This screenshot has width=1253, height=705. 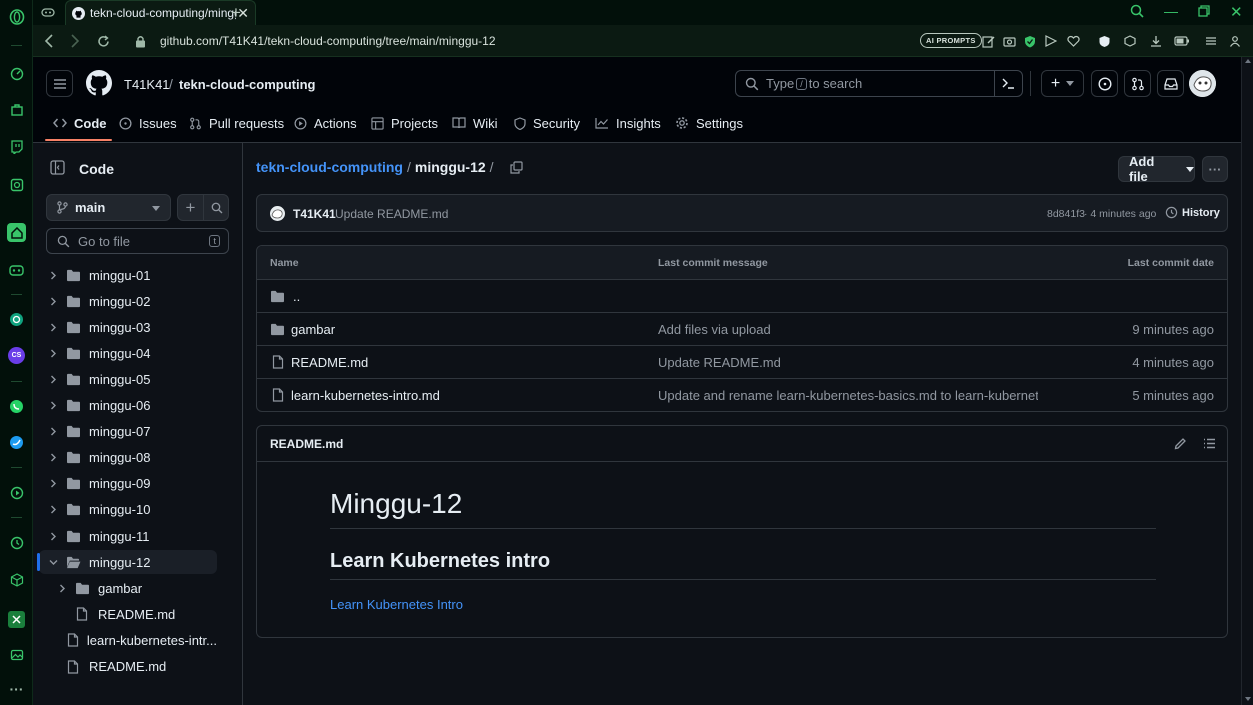 I want to click on file-commit-message: Add files via upload, so click(x=714, y=329).